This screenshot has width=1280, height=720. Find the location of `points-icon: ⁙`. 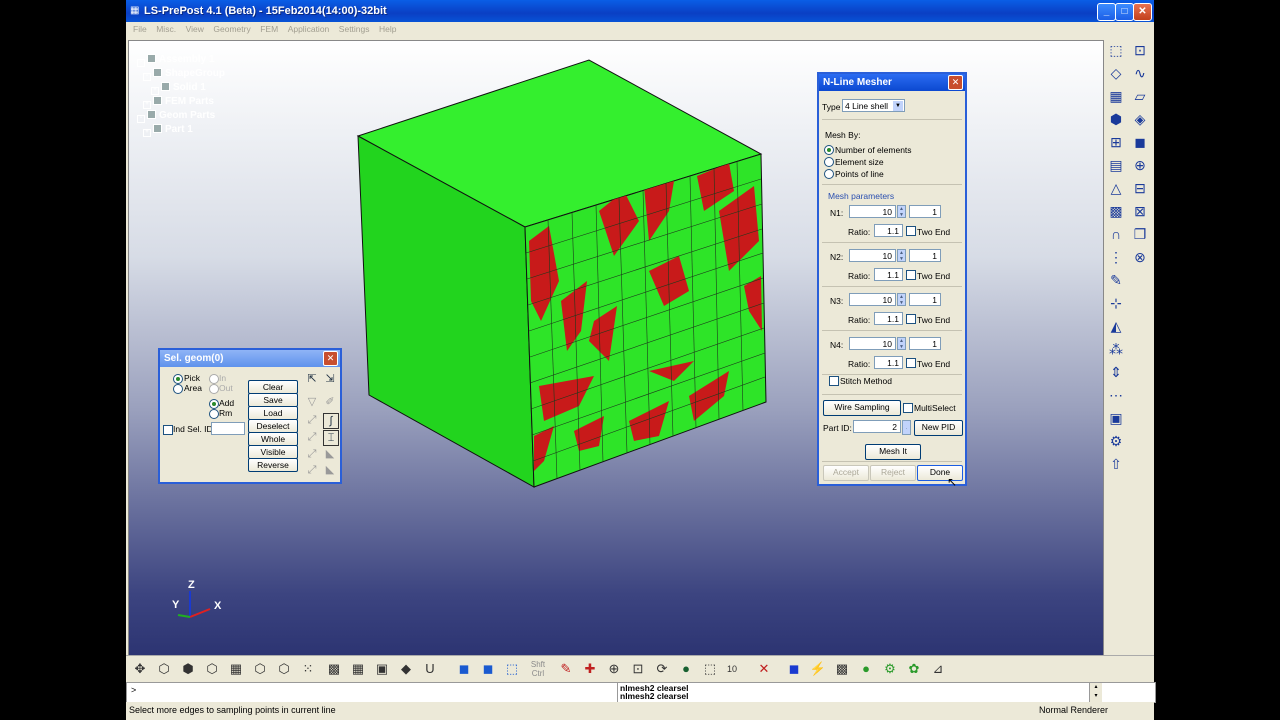

points-icon: ⁙ is located at coordinates (308, 669).